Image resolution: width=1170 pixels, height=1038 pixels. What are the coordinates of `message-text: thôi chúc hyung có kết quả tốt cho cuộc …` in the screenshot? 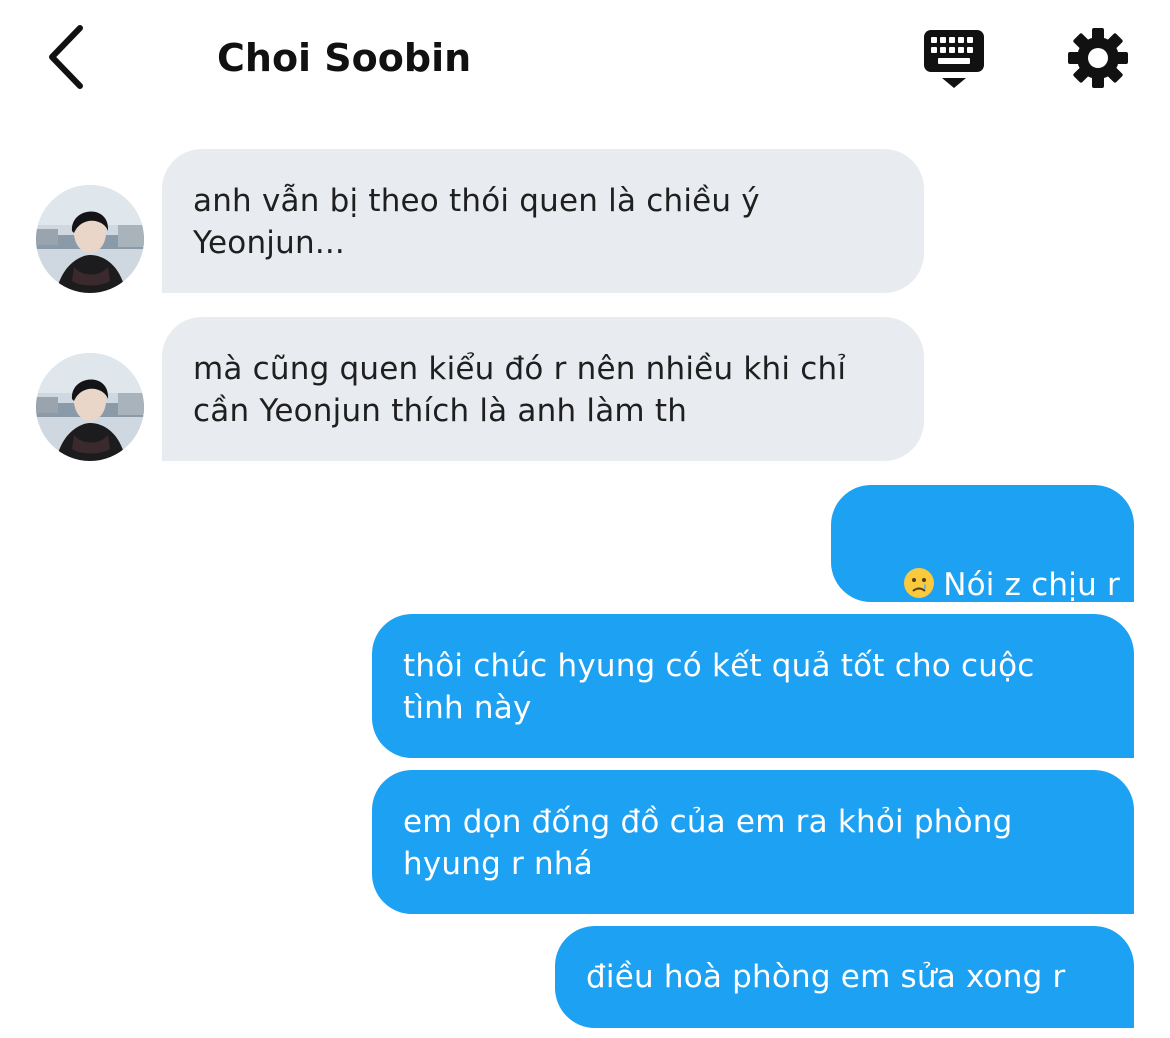 It's located at (719, 687).